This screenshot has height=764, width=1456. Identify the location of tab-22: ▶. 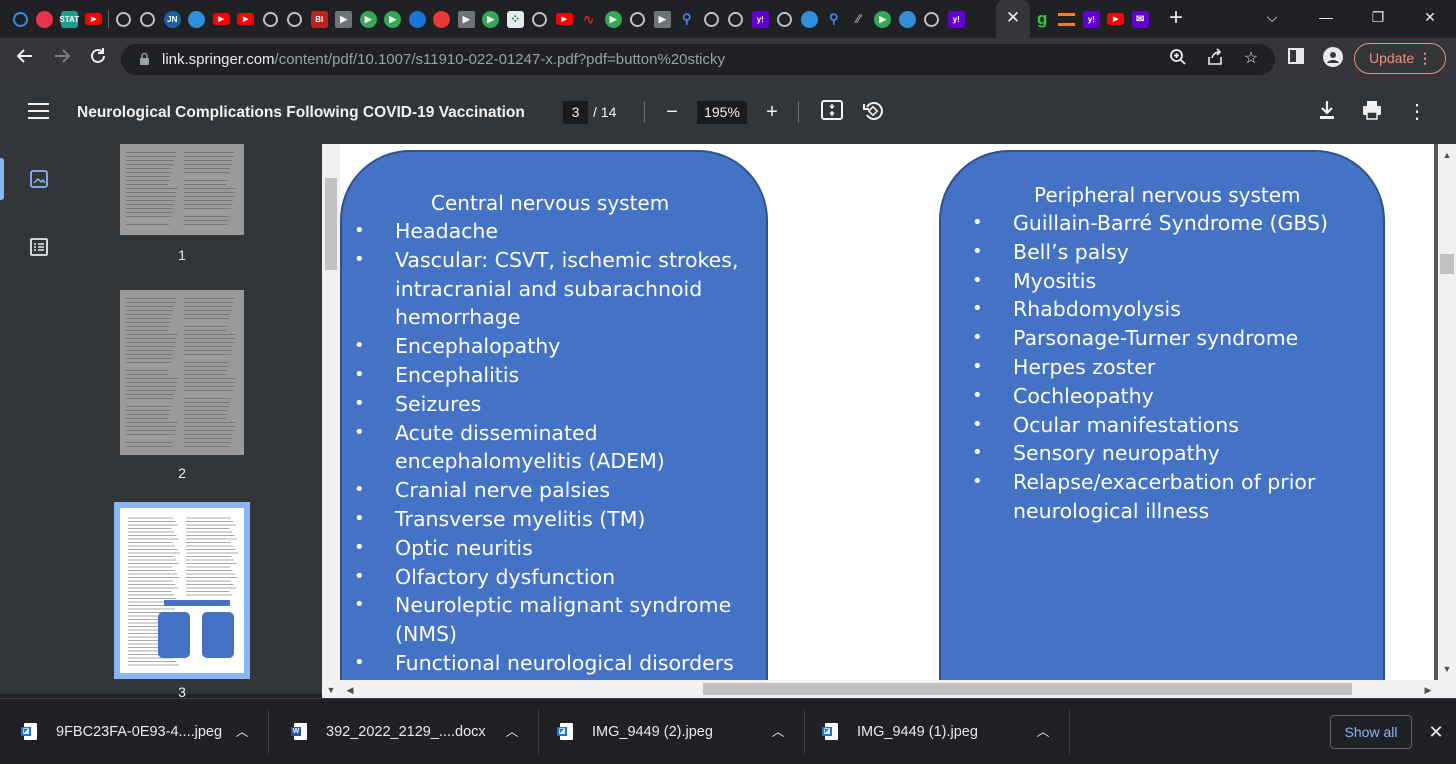
(564, 19).